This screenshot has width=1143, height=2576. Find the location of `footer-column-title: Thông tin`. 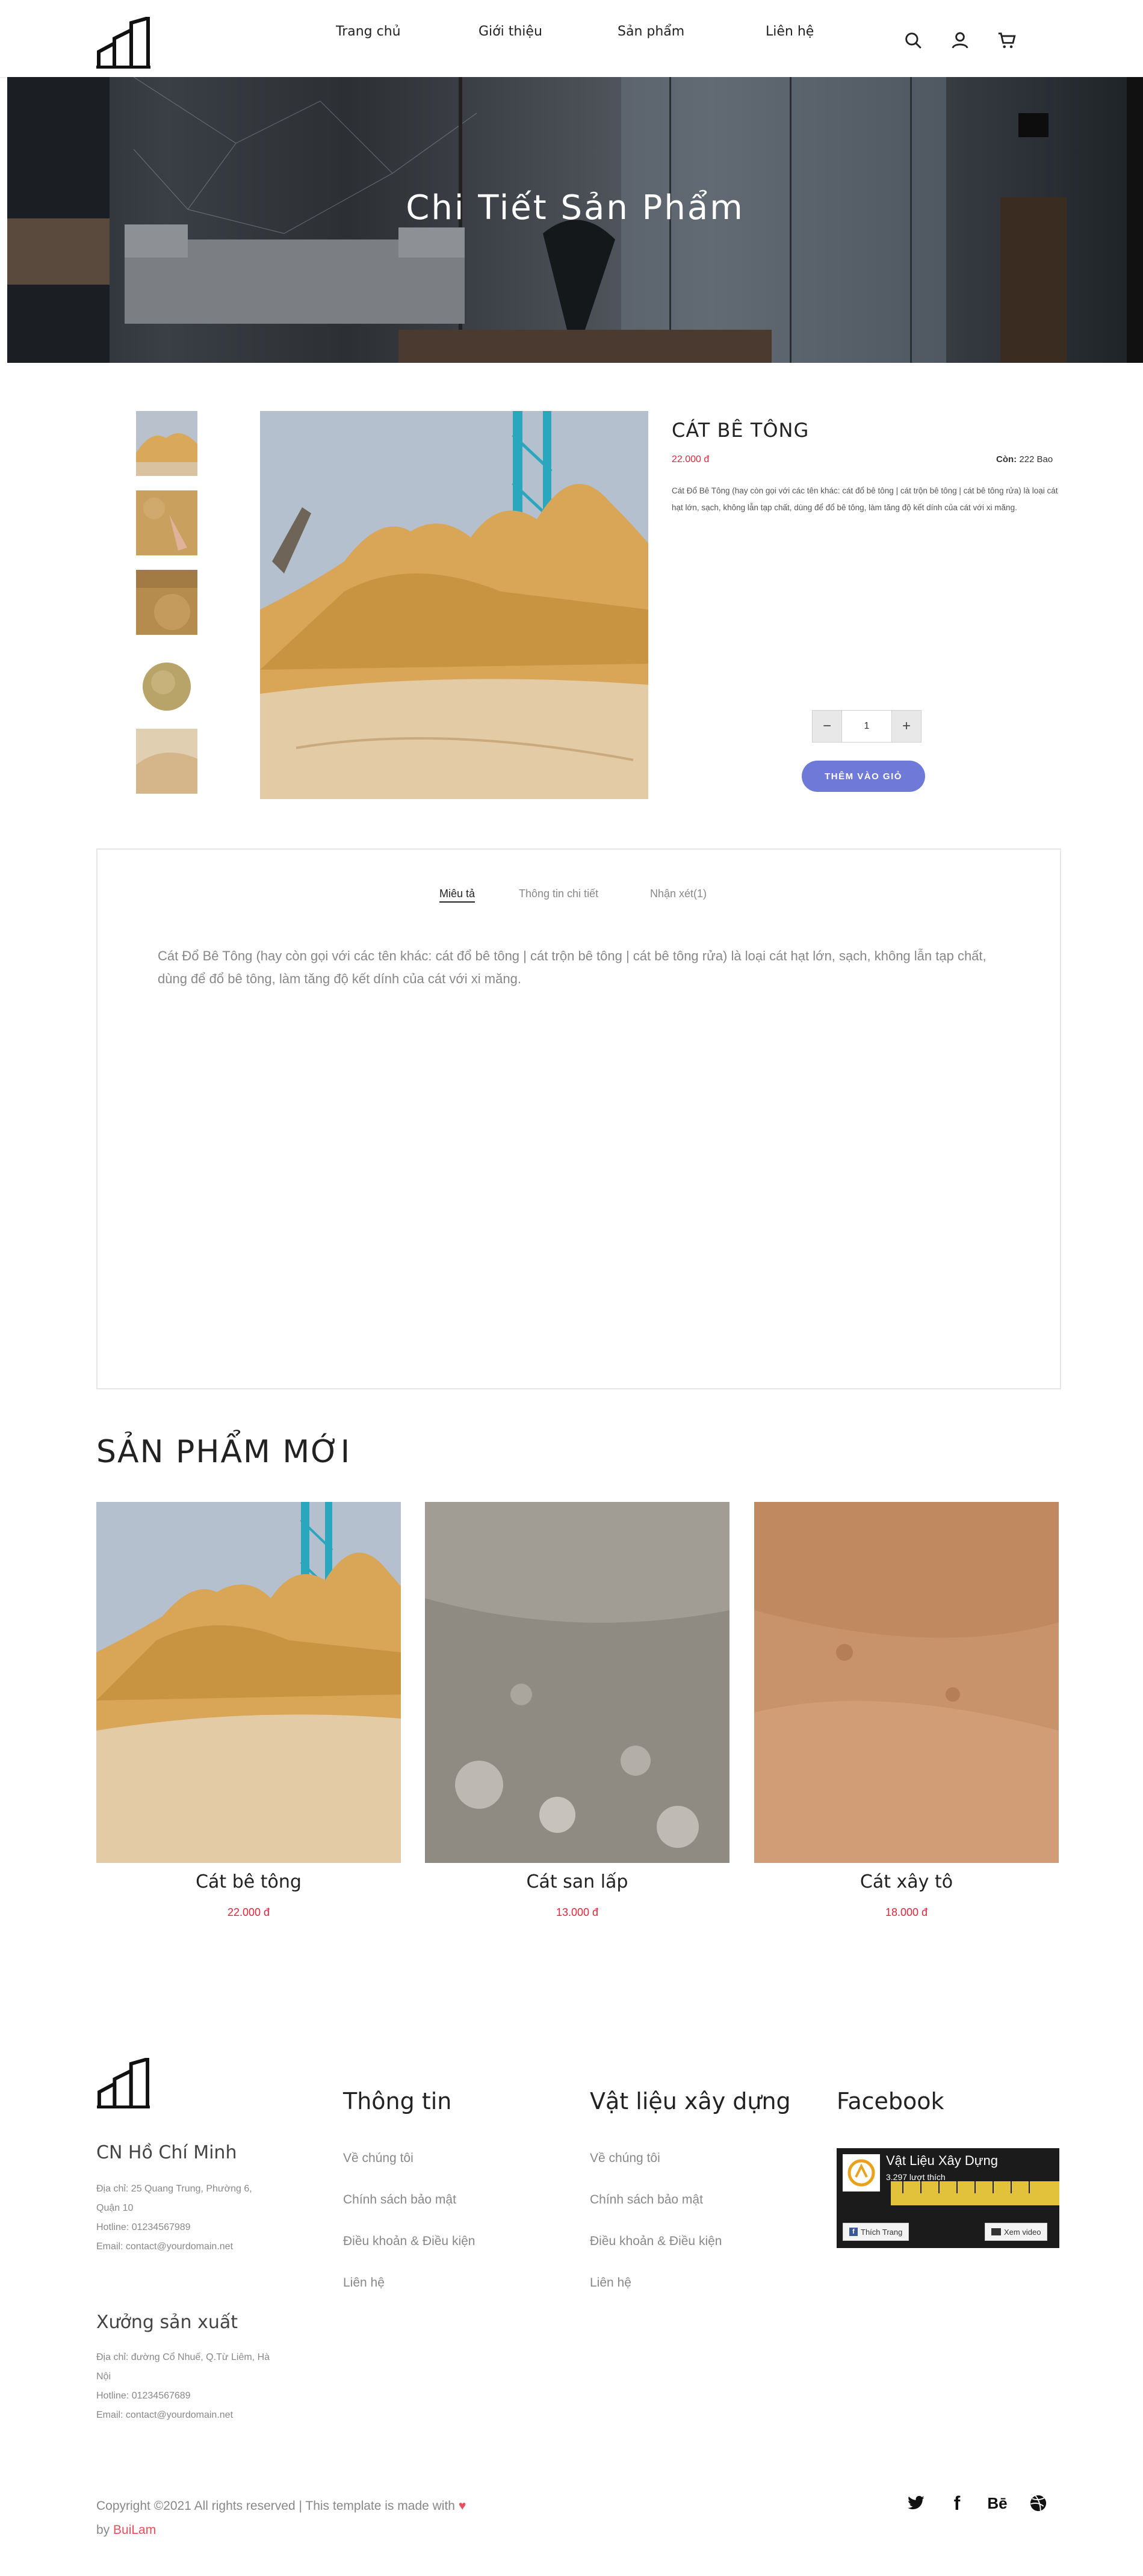

footer-column-title: Thông tin is located at coordinates (397, 2101).